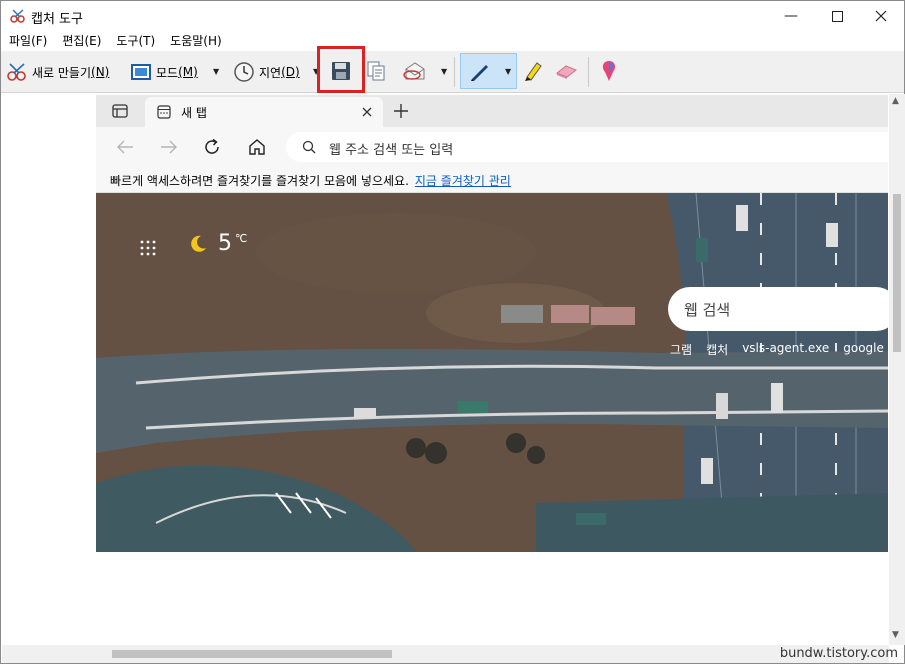 This screenshot has height=664, width=905. What do you see at coordinates (401, 111) in the screenshot?
I see `new-tab-plus-icon` at bounding box center [401, 111].